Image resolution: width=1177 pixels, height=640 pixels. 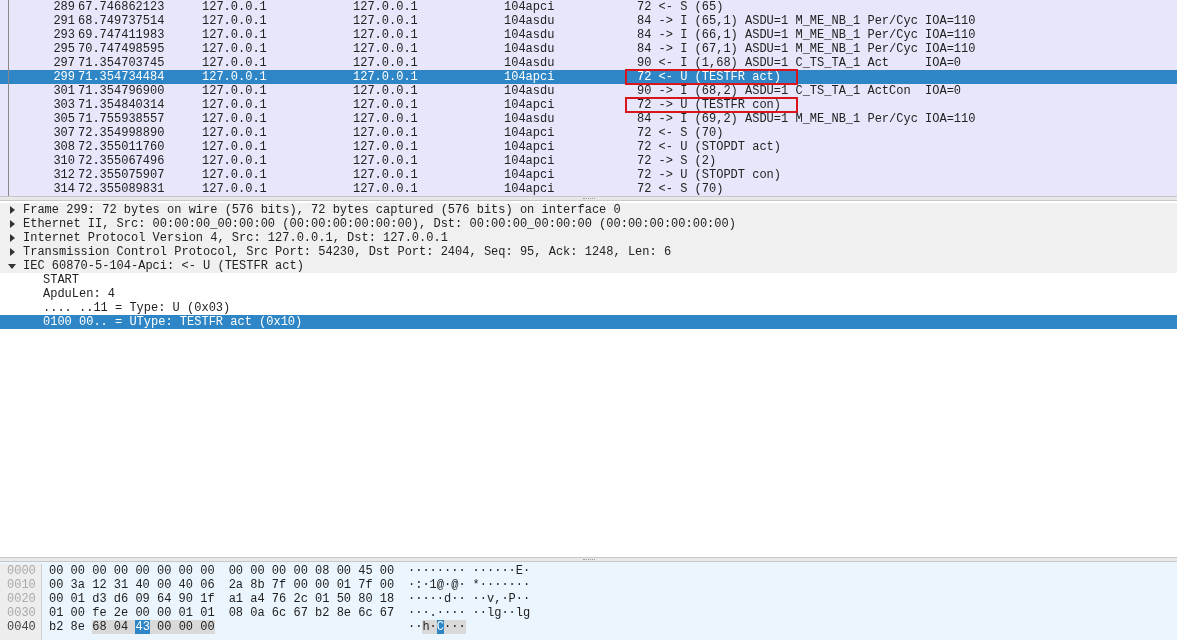 I want to click on collapse-arrow-icon, so click(x=11, y=266).